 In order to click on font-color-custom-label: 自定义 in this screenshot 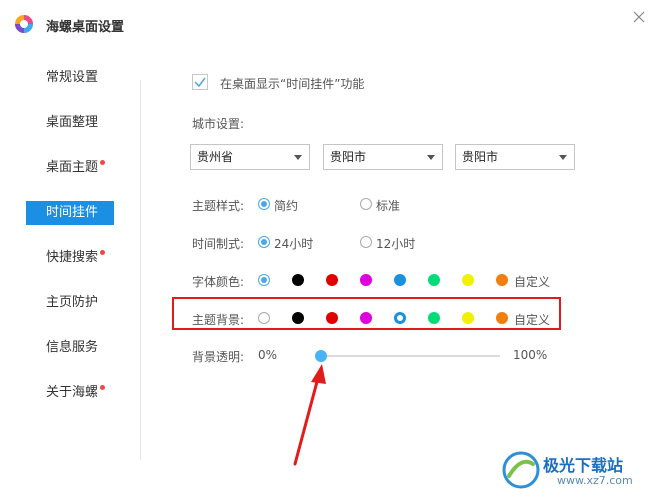, I will do `click(532, 281)`.